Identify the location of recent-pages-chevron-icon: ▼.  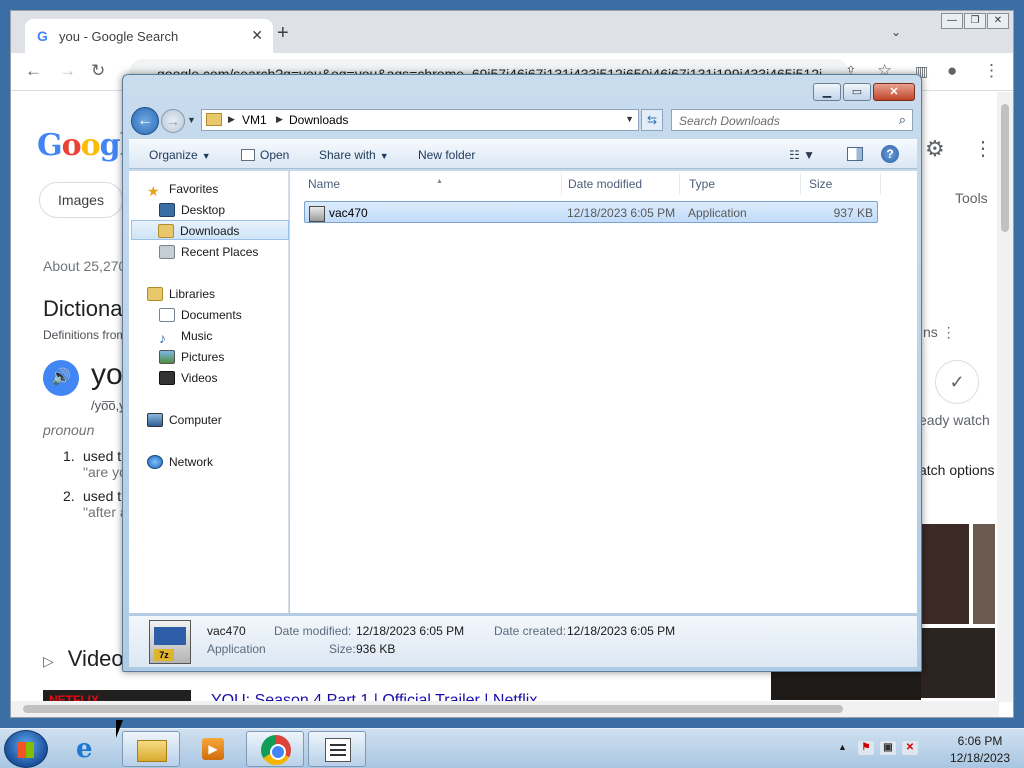
(191, 120).